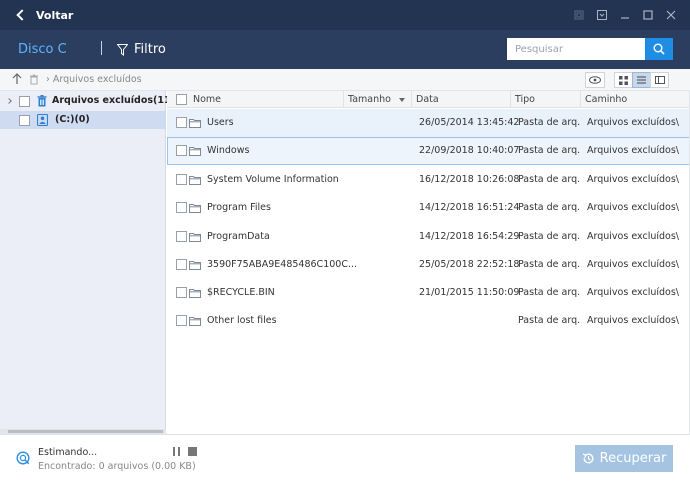  I want to click on file-date: 16/12/2018 10:26:08, so click(469, 179).